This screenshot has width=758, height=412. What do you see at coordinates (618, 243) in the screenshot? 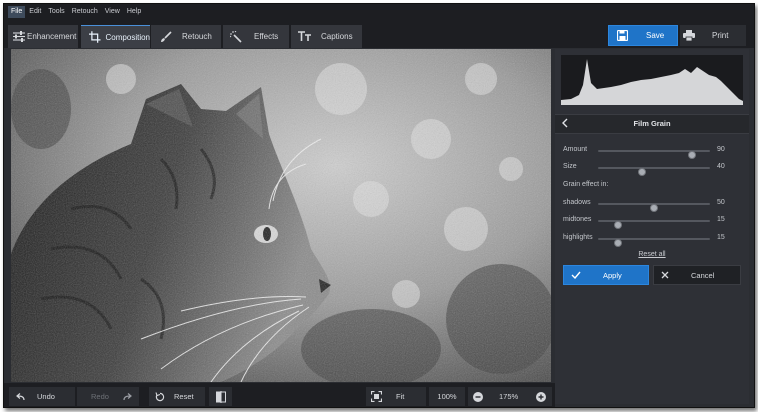
I see `highlights-slider-handle` at bounding box center [618, 243].